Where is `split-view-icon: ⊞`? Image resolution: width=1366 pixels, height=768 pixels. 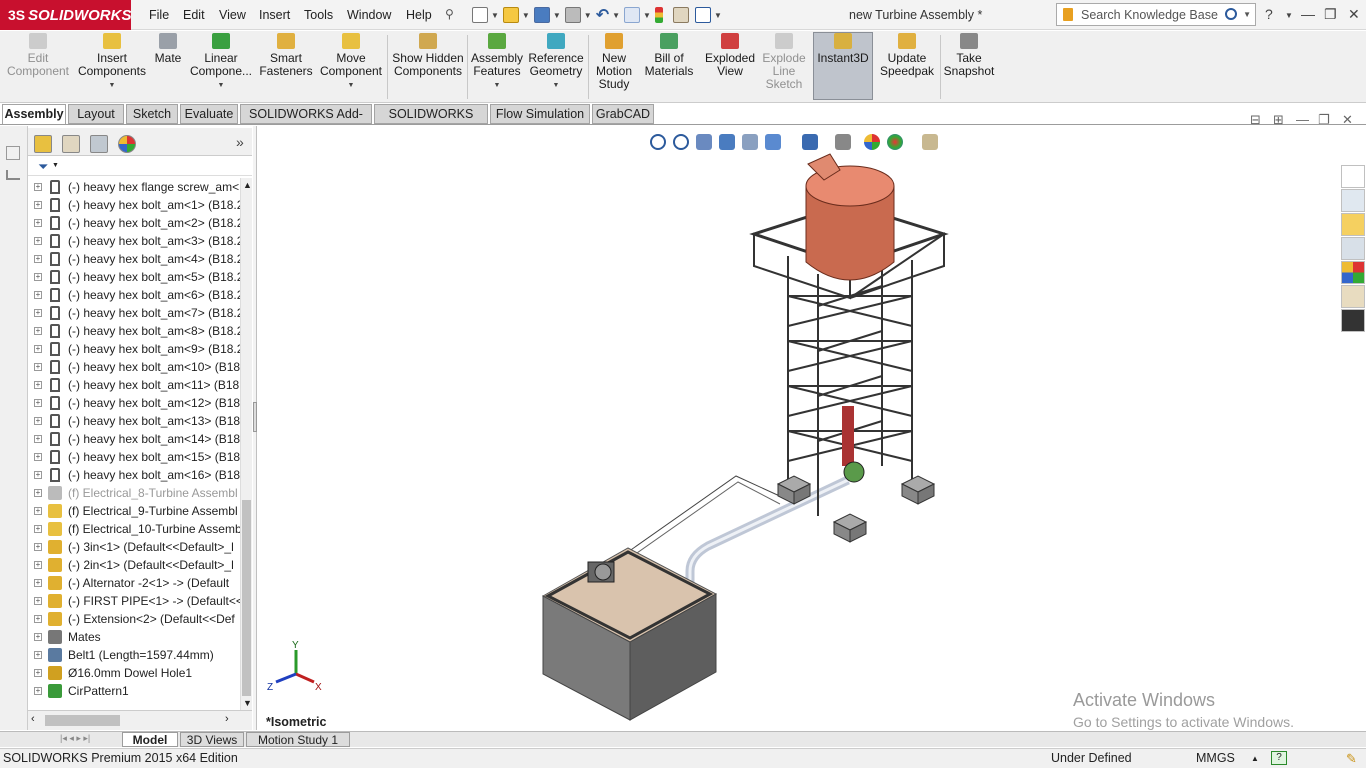
split-view-icon: ⊞ is located at coordinates (1278, 120).